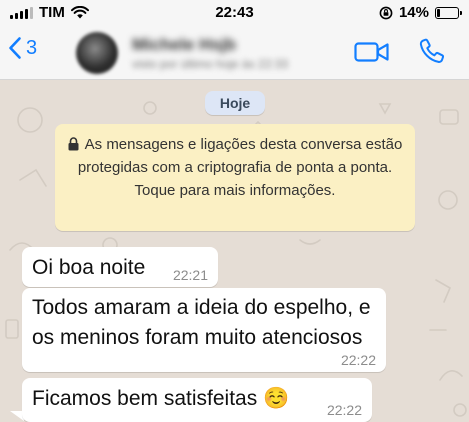 Image resolution: width=469 pixels, height=422 pixels. I want to click on phone-icon, so click(432, 51).